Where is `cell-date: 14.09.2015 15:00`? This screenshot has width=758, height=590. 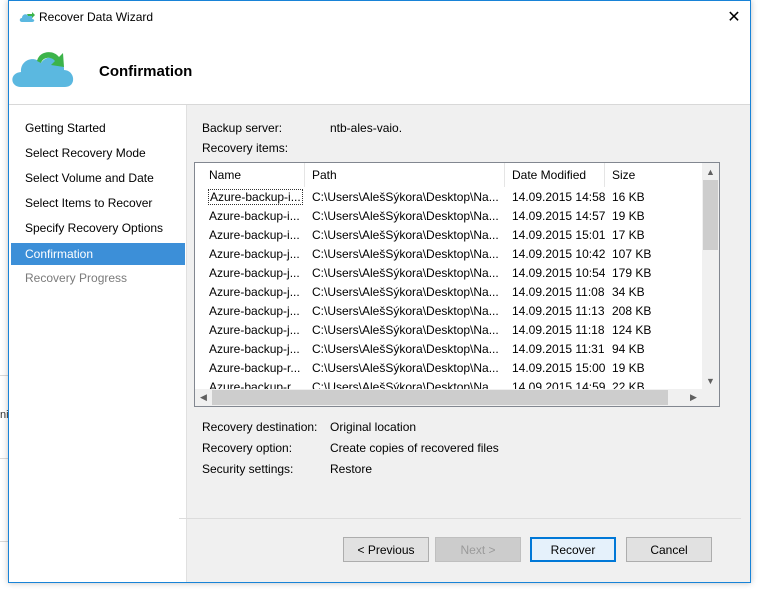
cell-date: 14.09.2015 15:00 is located at coordinates (555, 368).